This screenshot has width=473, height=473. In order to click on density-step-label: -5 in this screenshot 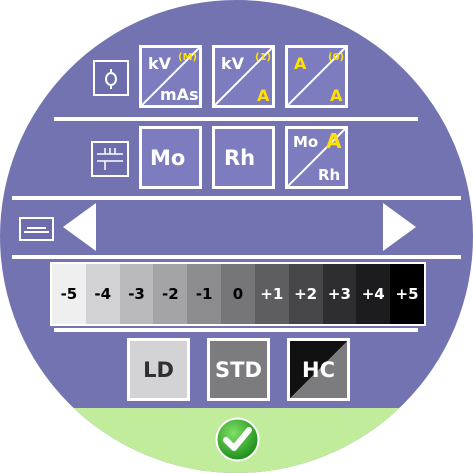, I will do `click(69, 294)`.